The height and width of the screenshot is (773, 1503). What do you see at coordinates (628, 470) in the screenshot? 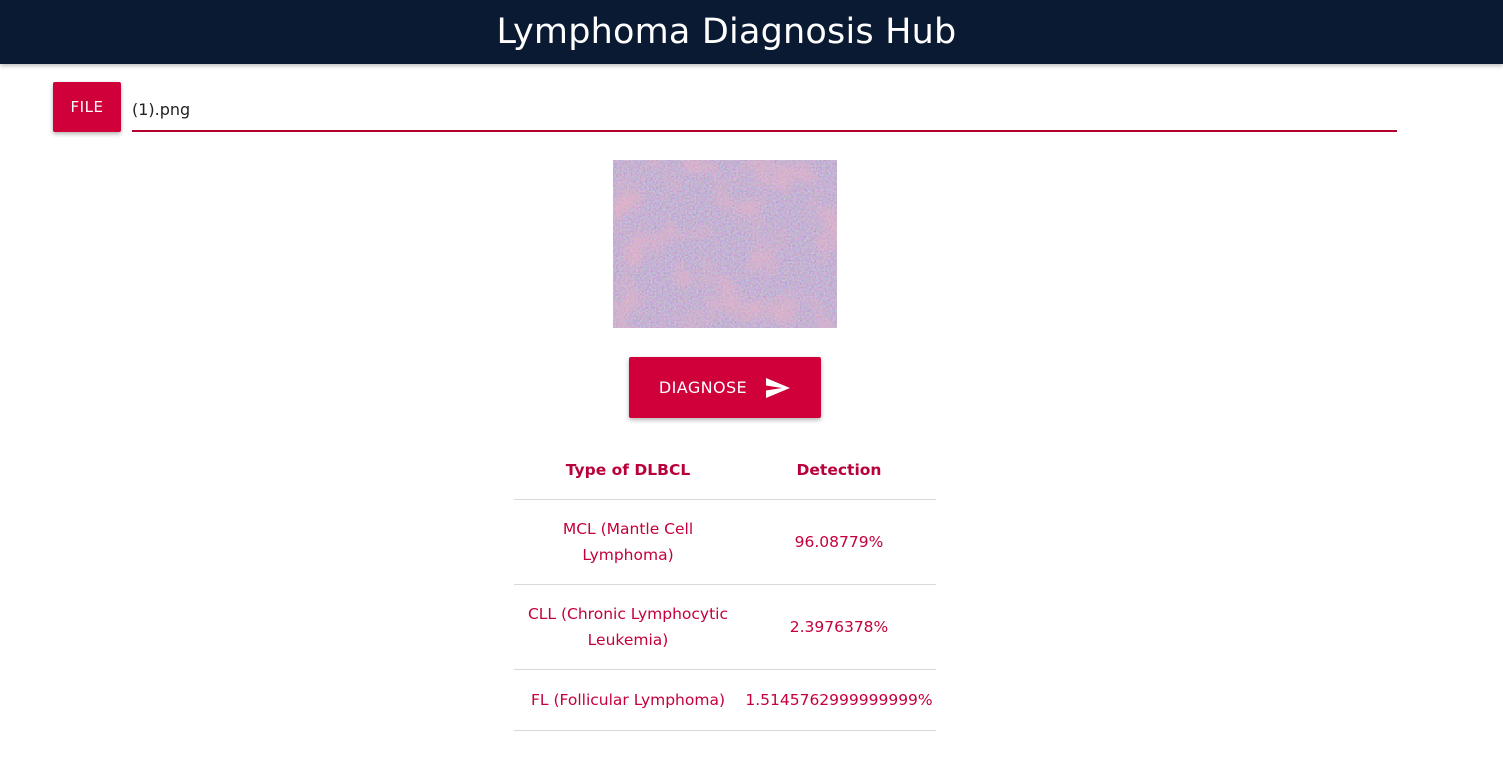
I see `column-header-type: Type of DLBCL` at bounding box center [628, 470].